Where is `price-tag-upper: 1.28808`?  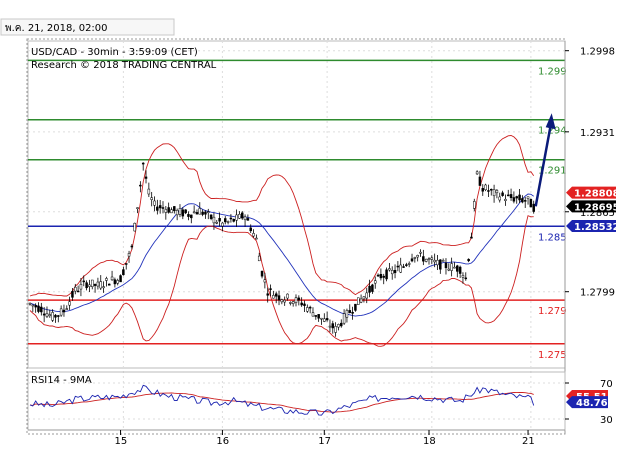
price-tag-upper: 1.28808 is located at coordinates (597, 194).